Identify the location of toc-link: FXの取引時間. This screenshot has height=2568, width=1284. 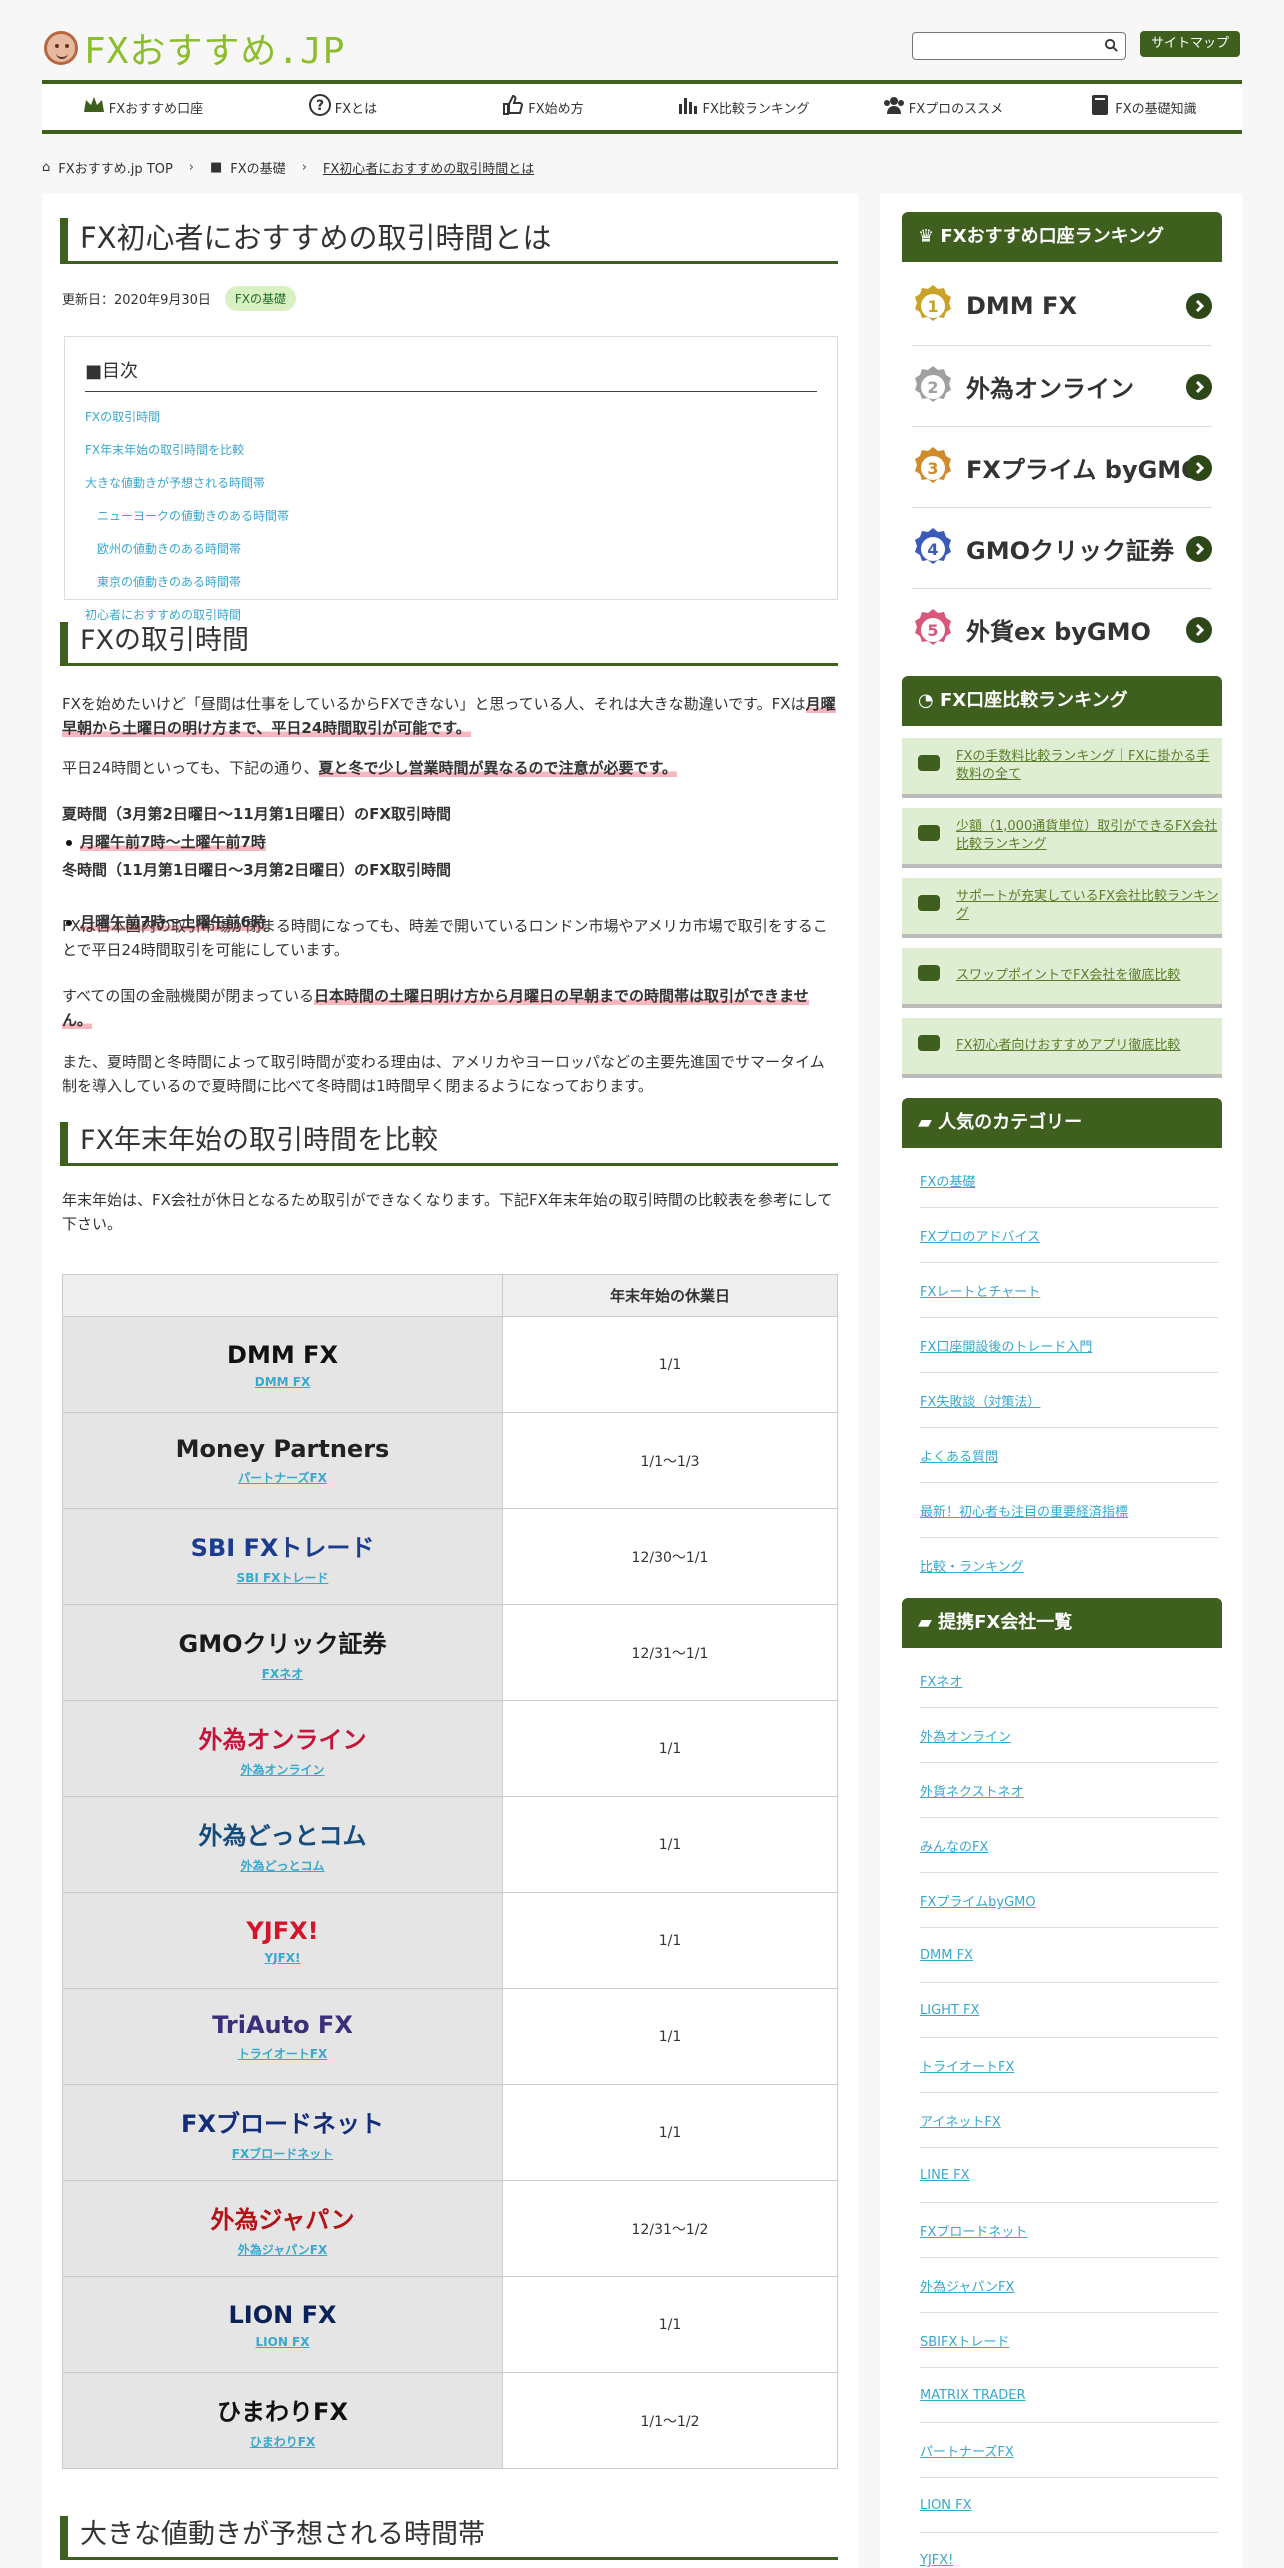
(451, 416).